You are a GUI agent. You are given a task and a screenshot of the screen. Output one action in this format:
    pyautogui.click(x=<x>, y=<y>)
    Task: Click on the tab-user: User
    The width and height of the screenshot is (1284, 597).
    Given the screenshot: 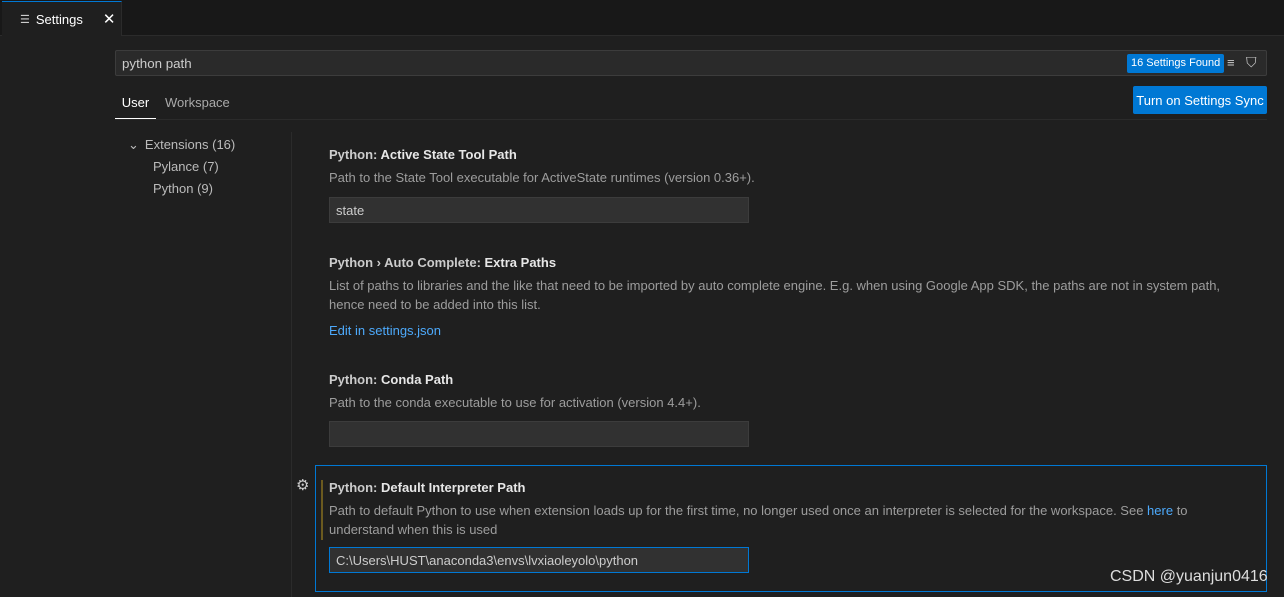 What is the action you would take?
    pyautogui.click(x=135, y=107)
    